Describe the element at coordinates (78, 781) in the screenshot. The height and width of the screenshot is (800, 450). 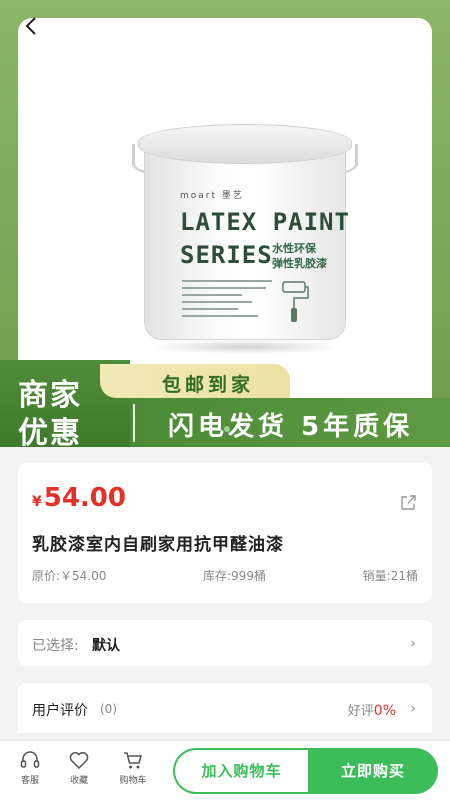
I see `favorite-label: 收藏` at that location.